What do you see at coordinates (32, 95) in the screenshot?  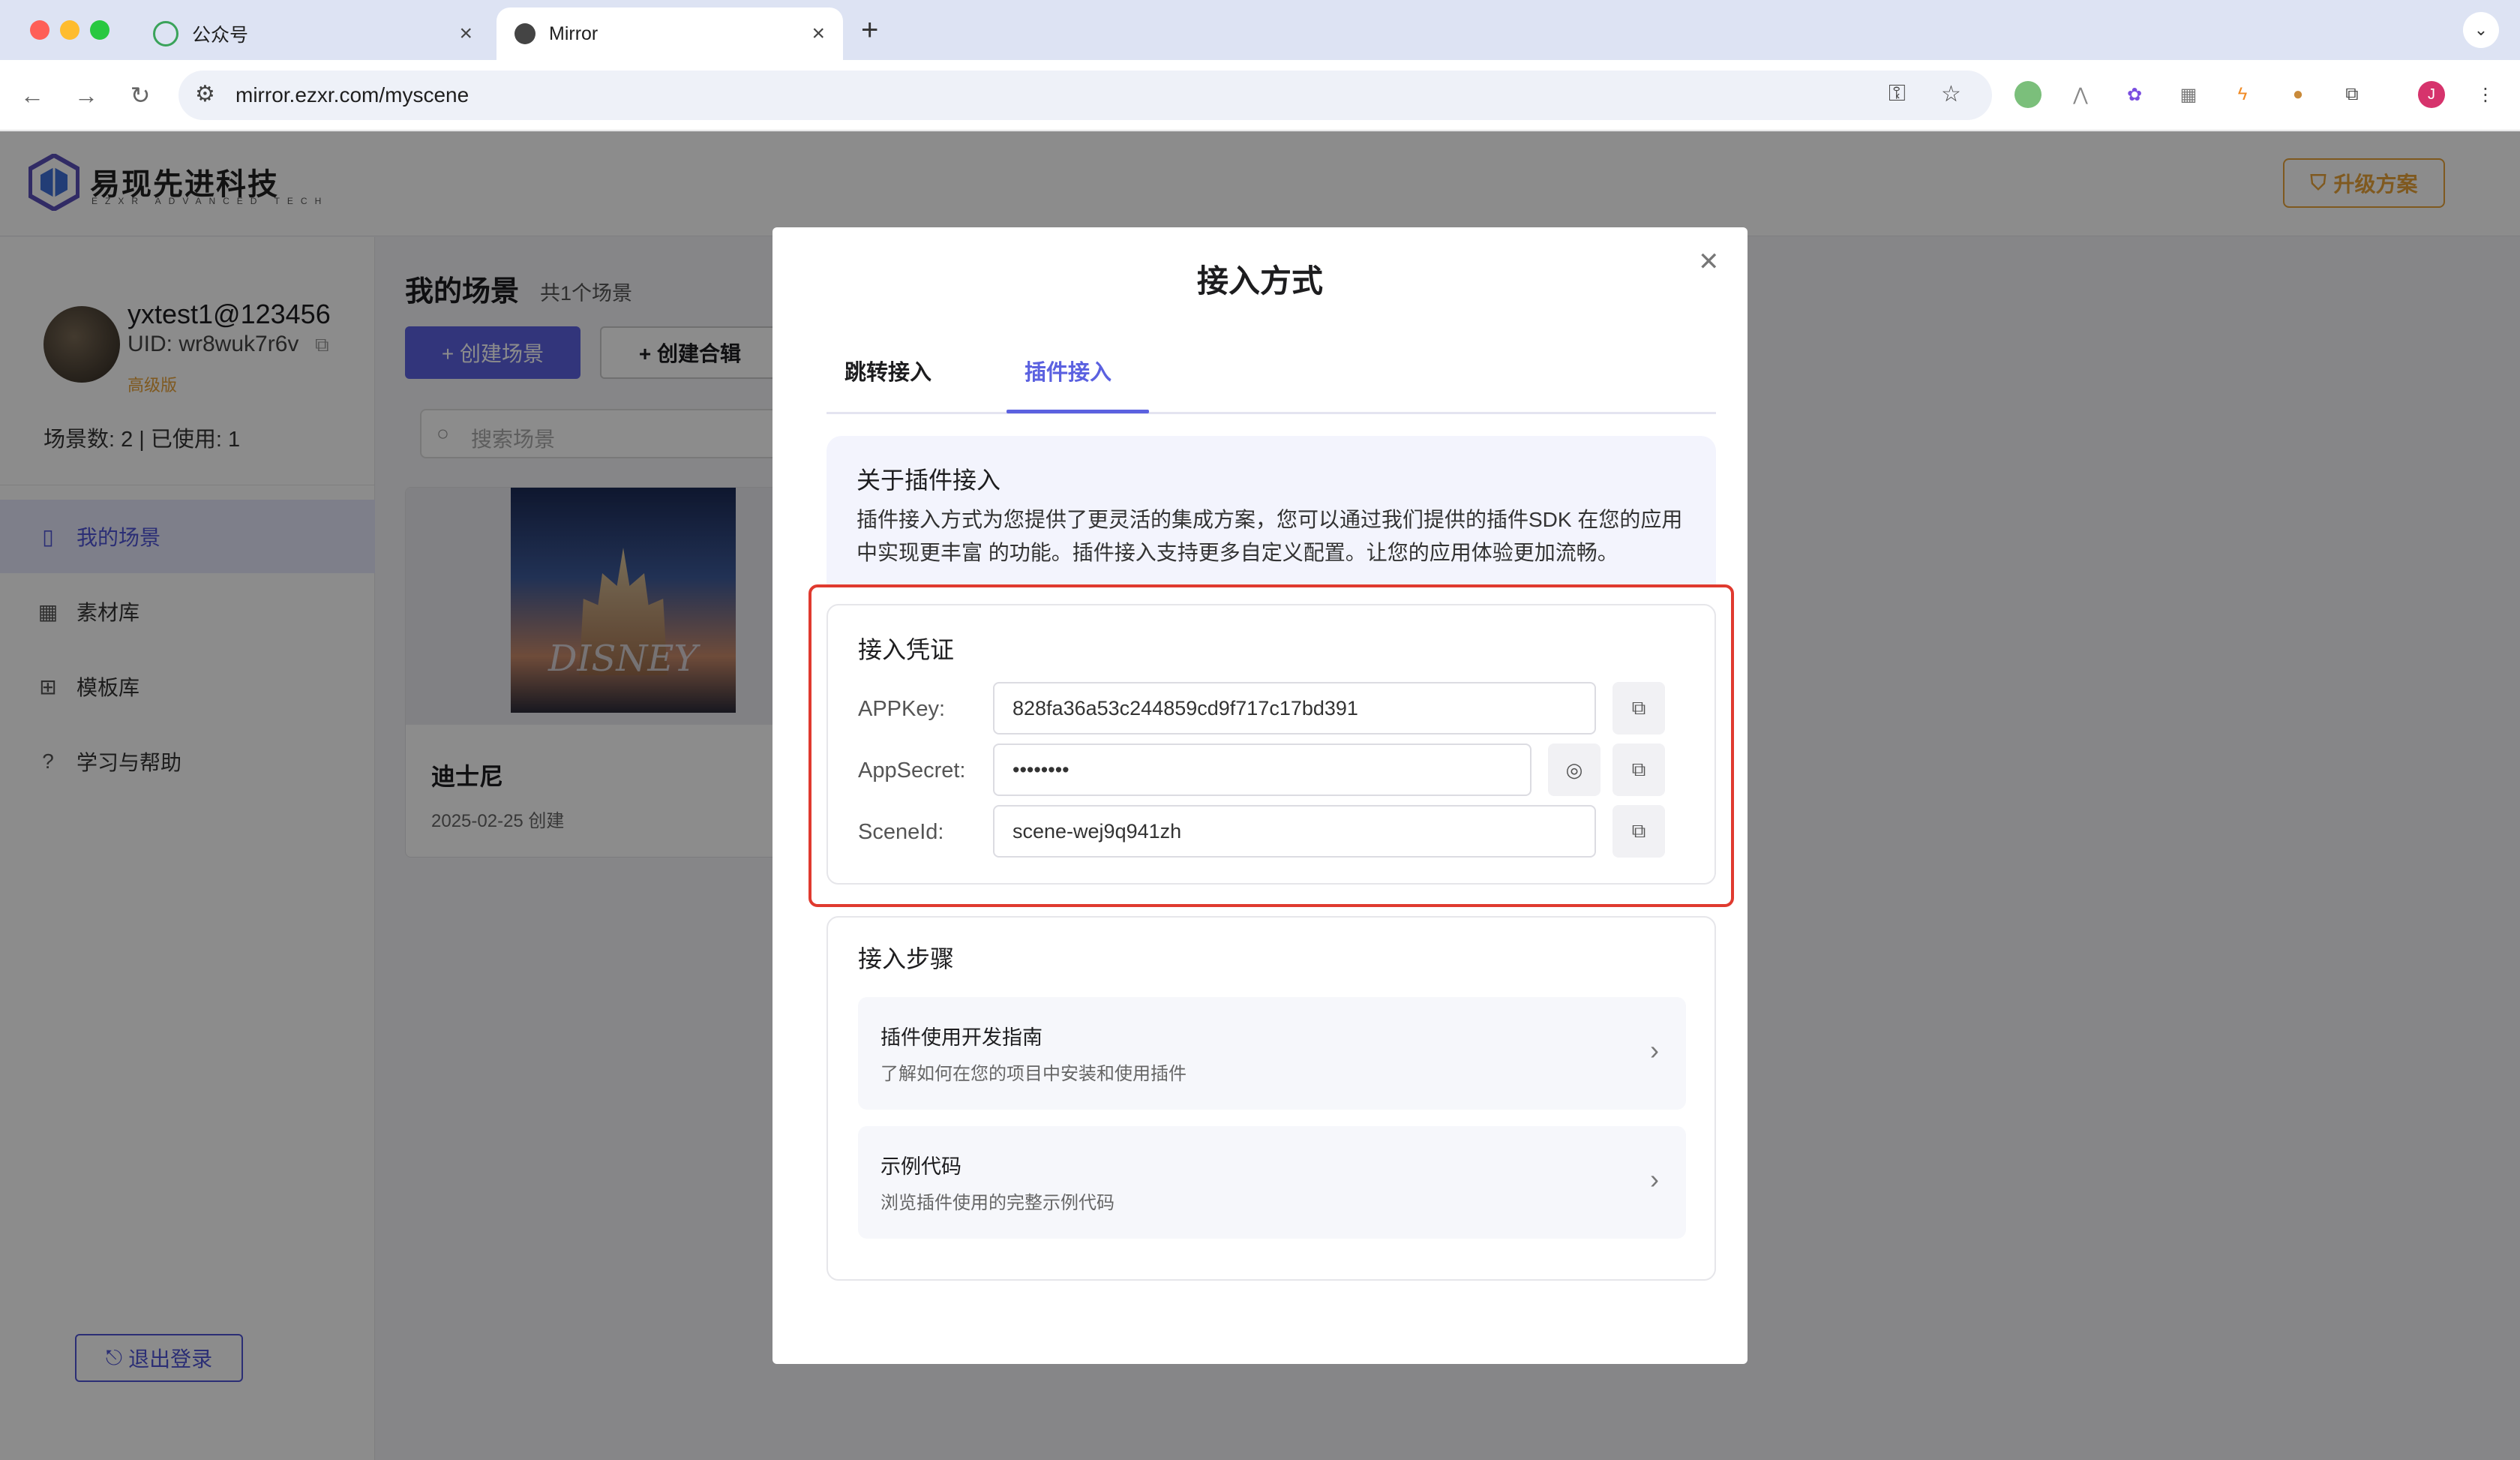 I see `back-arrow-icon: ←` at bounding box center [32, 95].